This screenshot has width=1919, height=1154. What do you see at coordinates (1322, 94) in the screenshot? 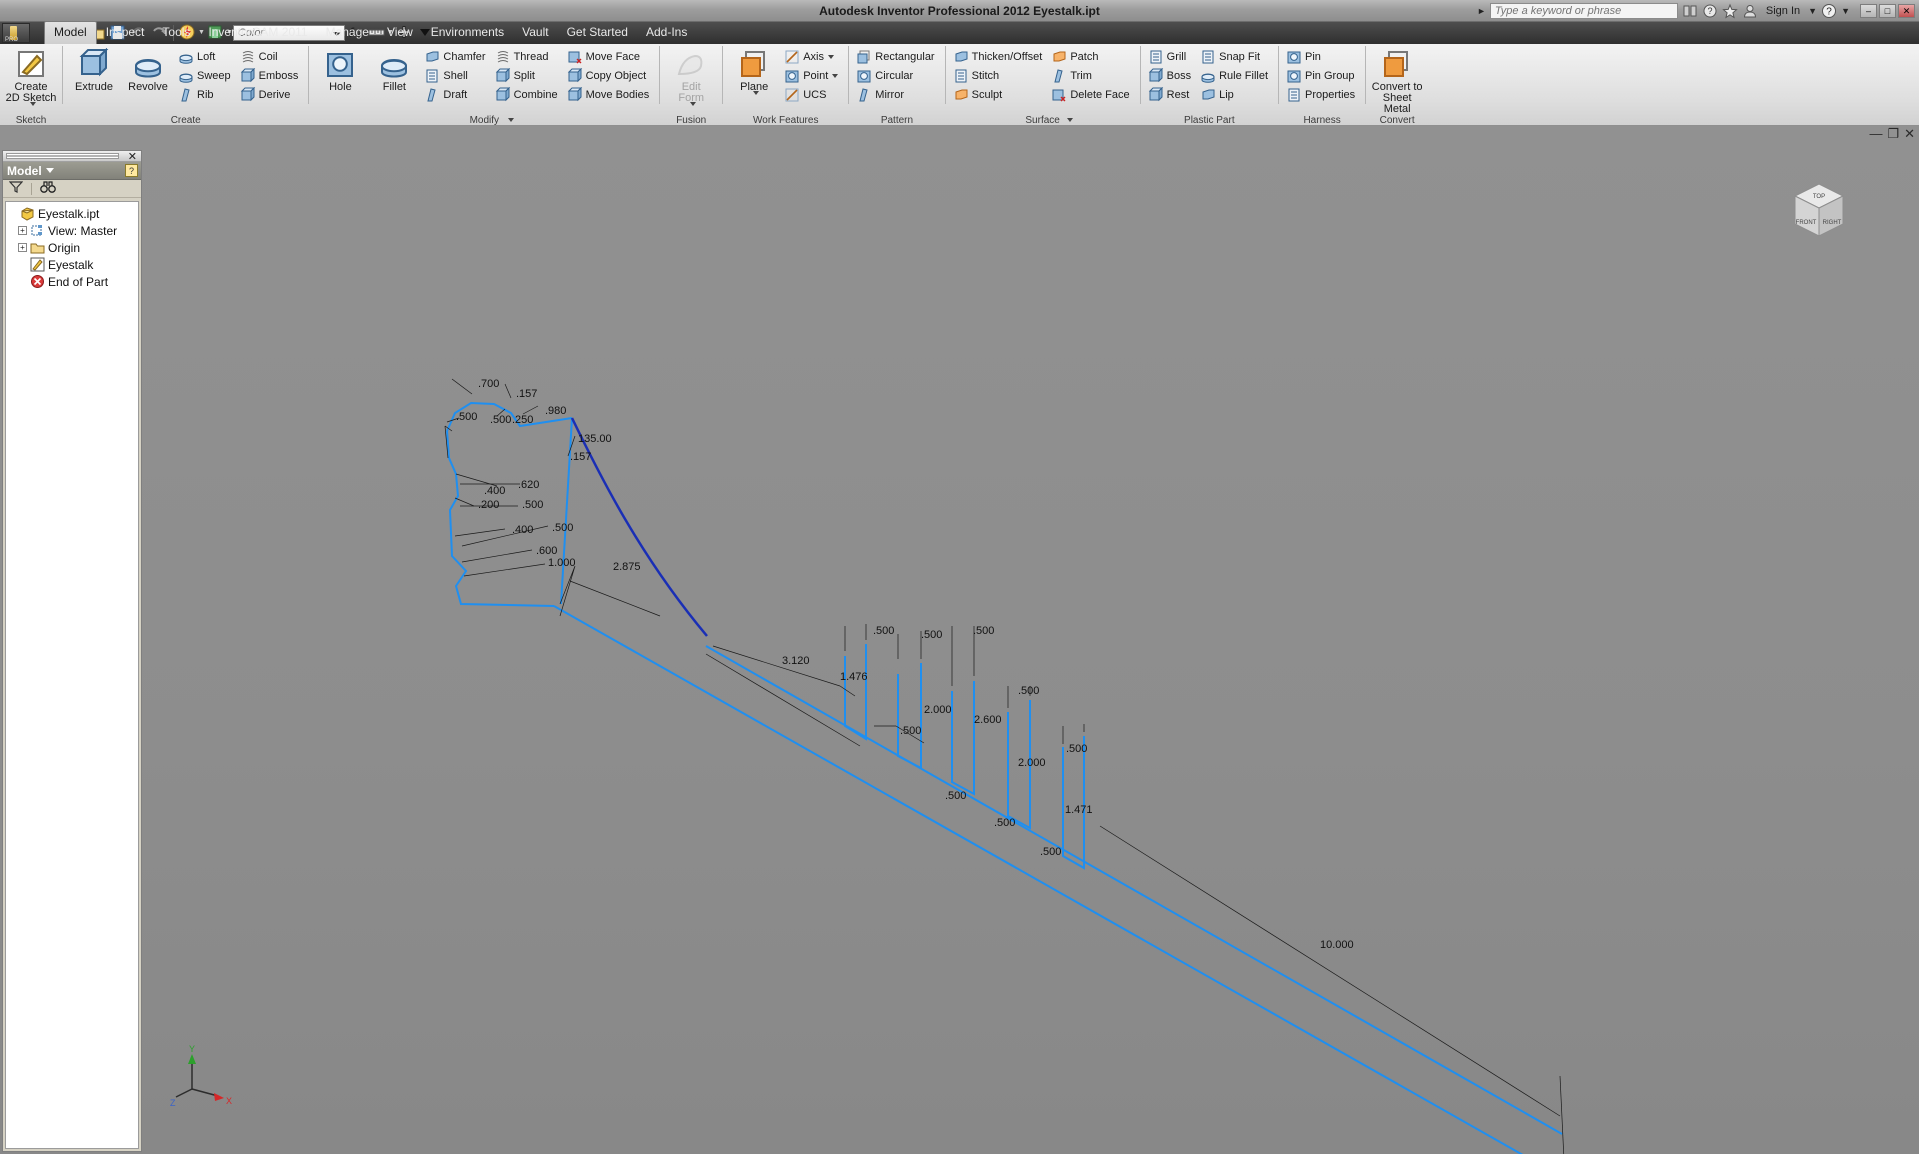
I see `ribbon-button-properties: Properties` at bounding box center [1322, 94].